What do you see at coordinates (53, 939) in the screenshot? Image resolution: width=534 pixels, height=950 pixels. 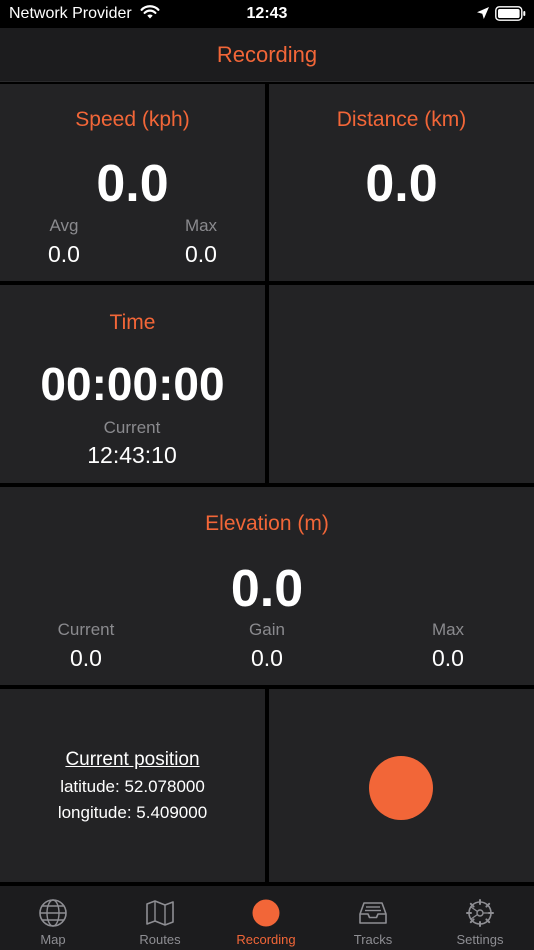 I see `tab-map-label: Map` at bounding box center [53, 939].